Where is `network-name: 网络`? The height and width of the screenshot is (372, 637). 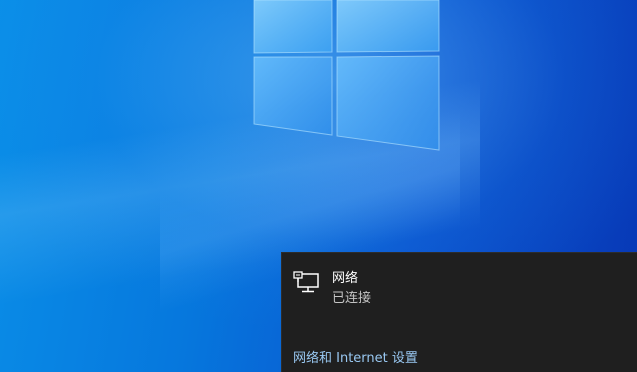
network-name: 网络 is located at coordinates (345, 278).